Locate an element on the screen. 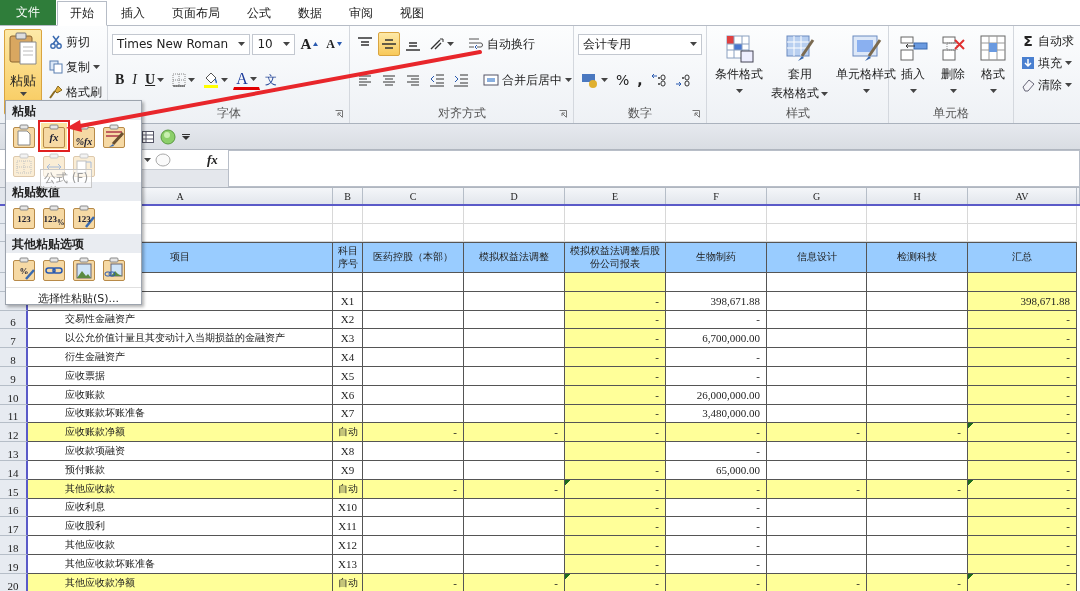 The image size is (1080, 591). formula-input is located at coordinates (654, 168).